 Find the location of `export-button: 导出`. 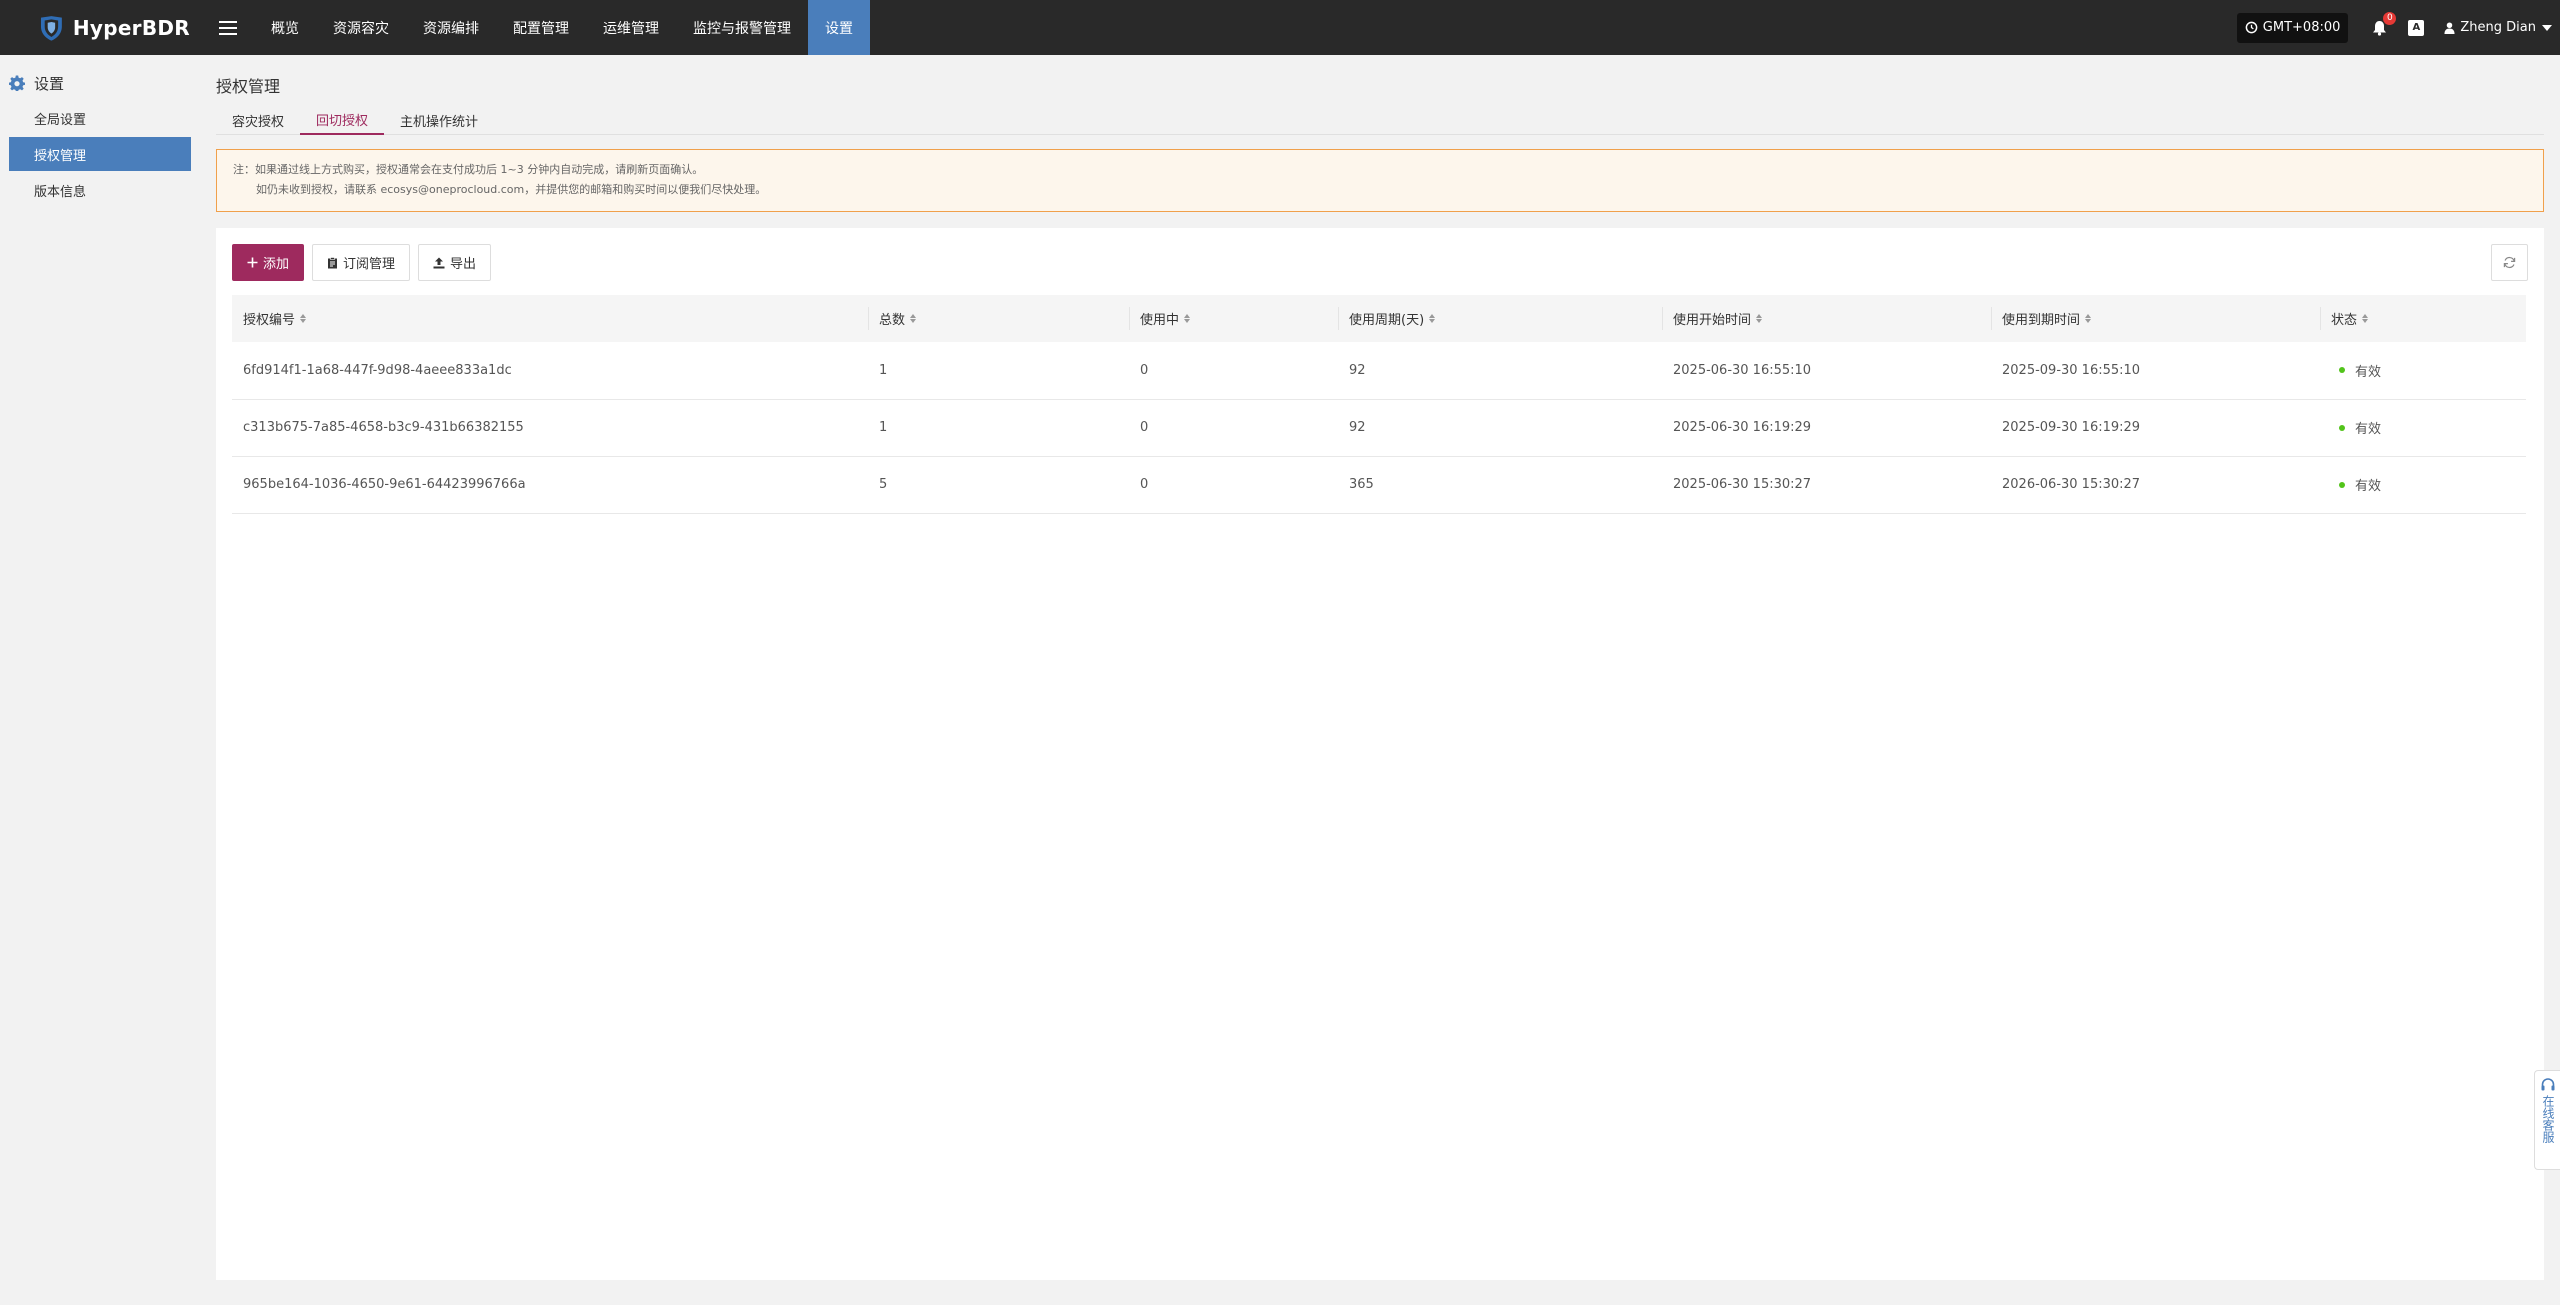

export-button: 导出 is located at coordinates (455, 262).